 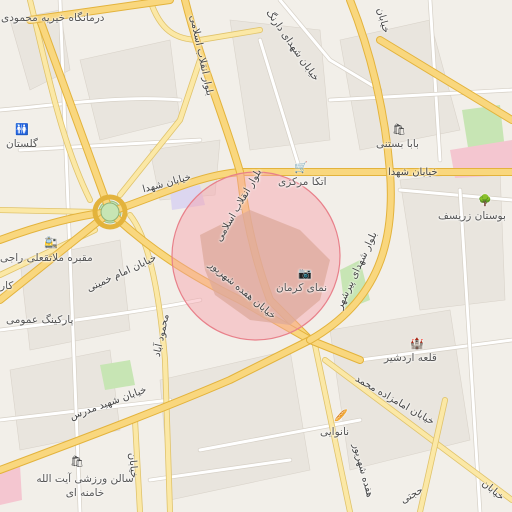 What do you see at coordinates (6, 286) in the screenshot?
I see `place-label-kar: کار` at bounding box center [6, 286].